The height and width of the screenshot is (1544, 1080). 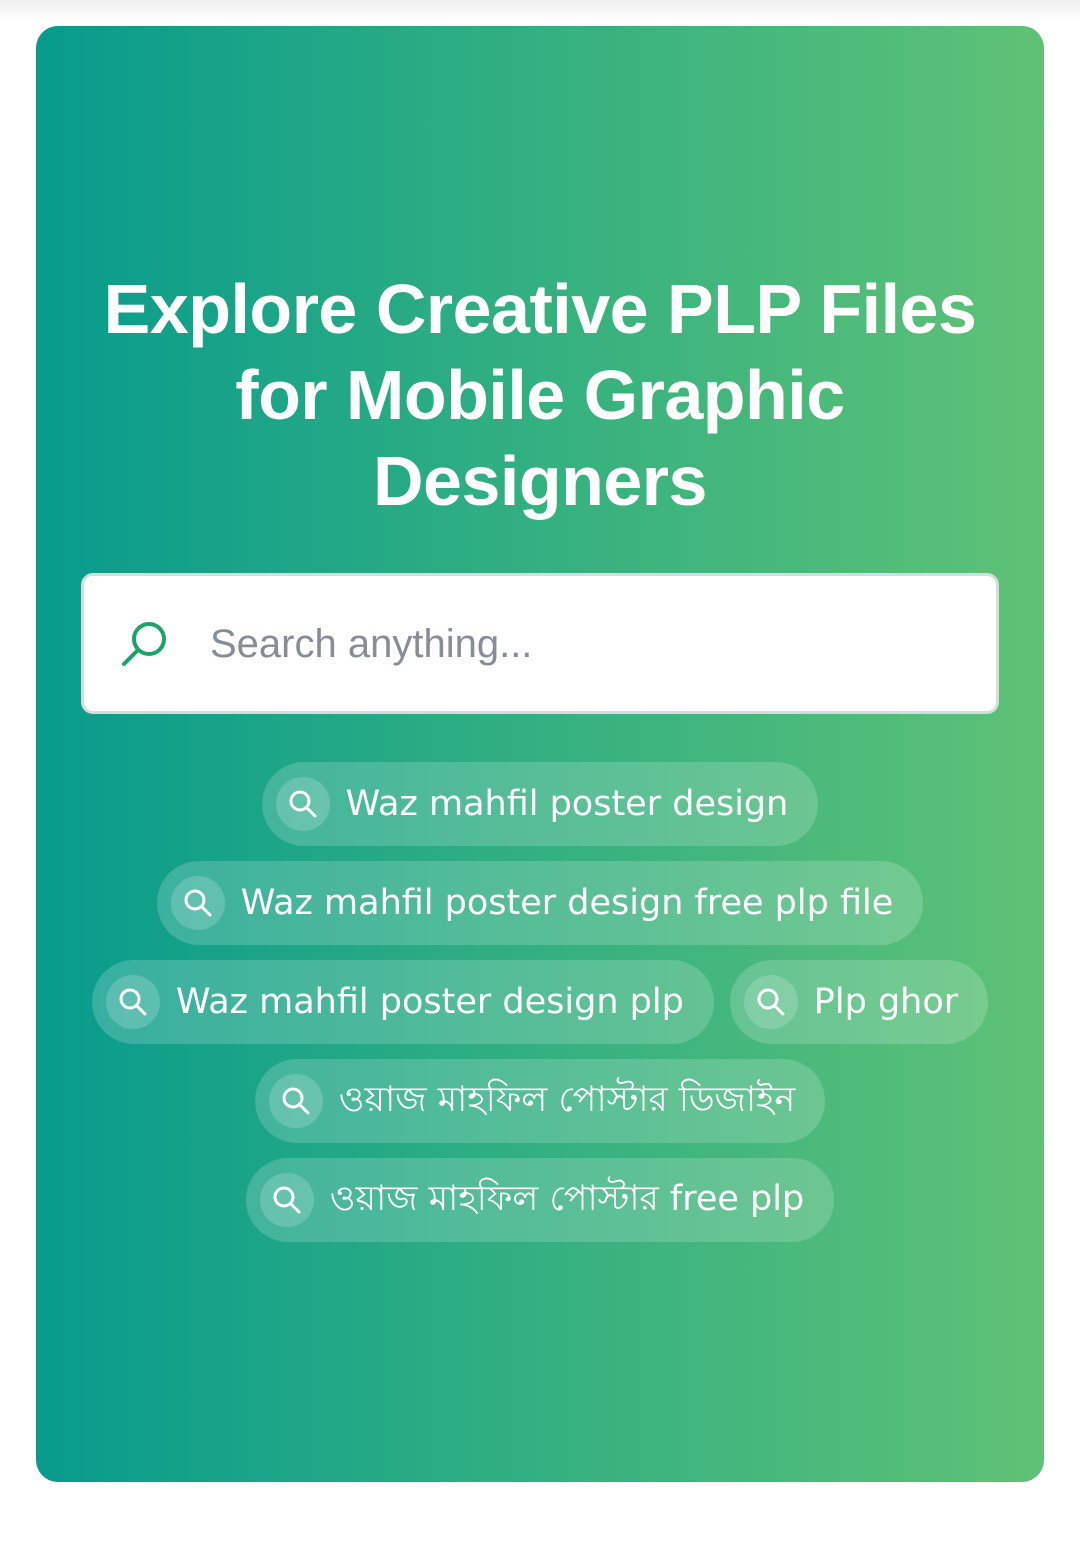 I want to click on suggestion-chip: Waz mahfil poster design plp, so click(x=402, y=1002).